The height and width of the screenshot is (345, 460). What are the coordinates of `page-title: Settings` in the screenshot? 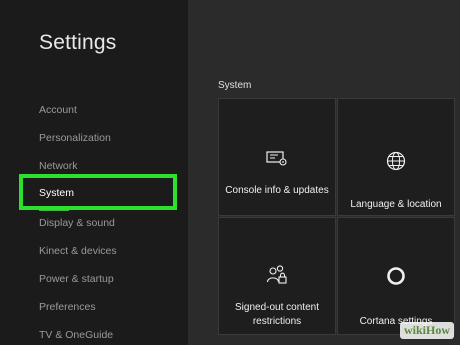 It's located at (78, 42).